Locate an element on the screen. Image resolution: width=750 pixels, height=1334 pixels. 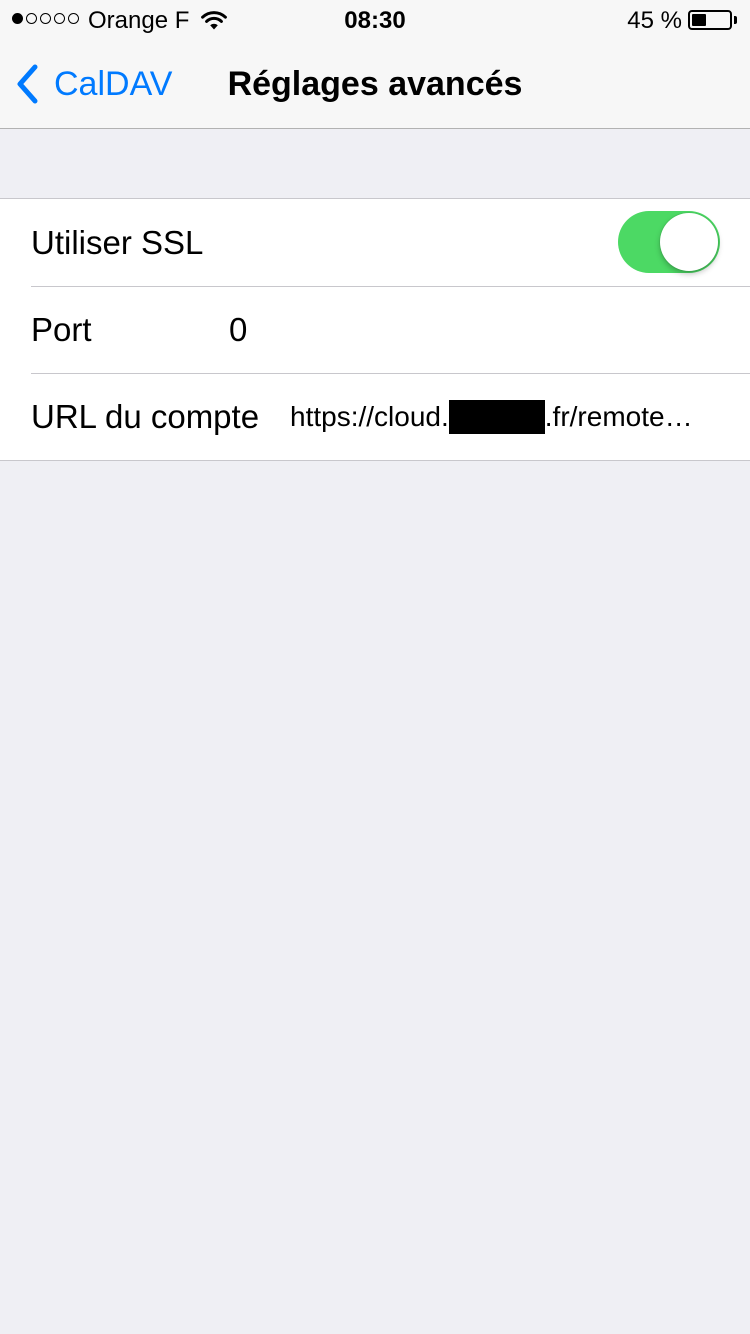
port-label: Port is located at coordinates (61, 329).